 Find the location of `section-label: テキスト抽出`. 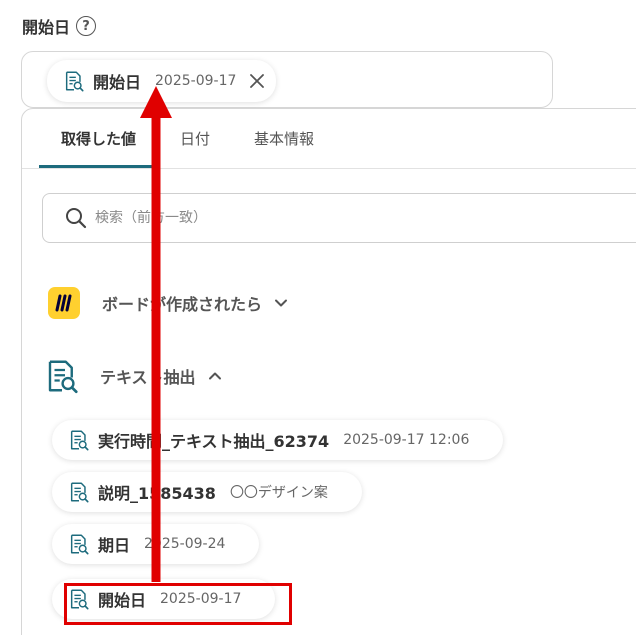

section-label: テキスト抽出 is located at coordinates (148, 377).